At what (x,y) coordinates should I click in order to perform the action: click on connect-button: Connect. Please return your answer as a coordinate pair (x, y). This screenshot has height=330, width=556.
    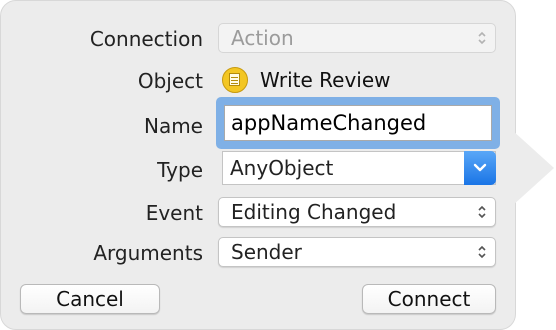
    Looking at the image, I should click on (429, 299).